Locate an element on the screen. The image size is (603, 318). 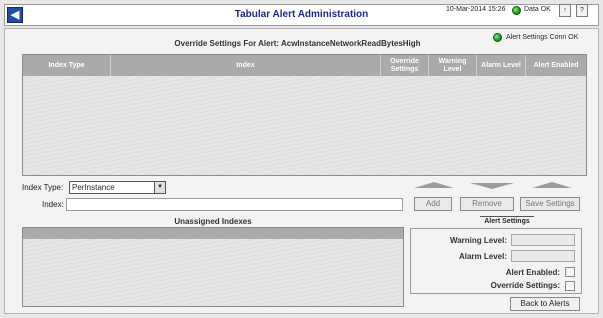
index-label: Index: is located at coordinates (53, 204).